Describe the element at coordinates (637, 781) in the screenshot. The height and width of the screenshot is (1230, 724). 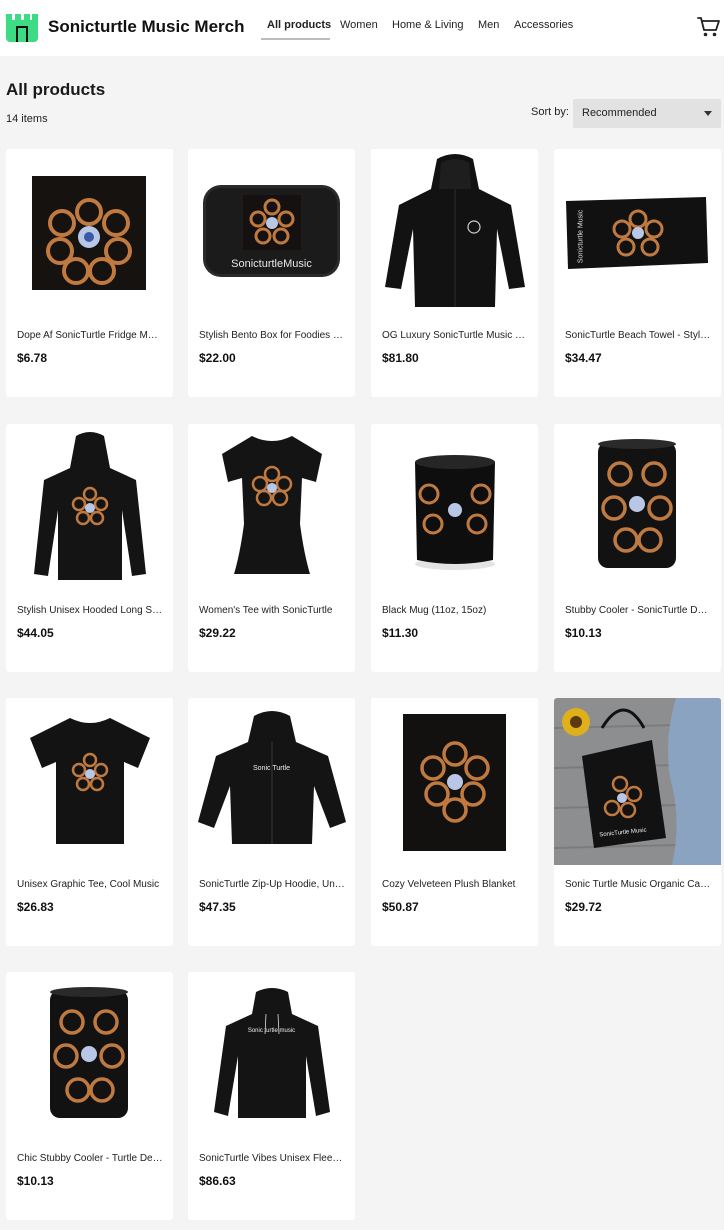
I see `product-image-tote` at that location.